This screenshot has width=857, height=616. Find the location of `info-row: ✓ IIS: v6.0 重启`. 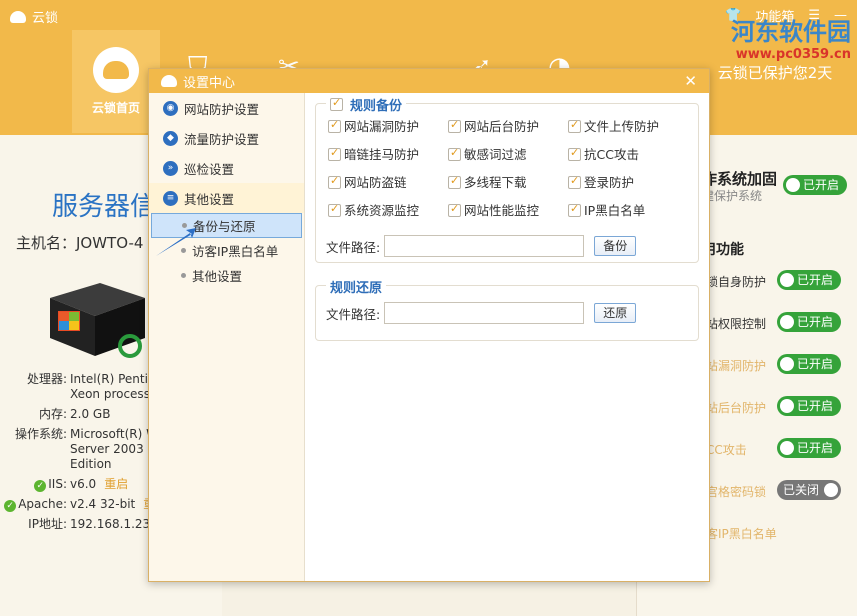

info-row: ✓ IIS: v6.0 重启 is located at coordinates (75, 484).